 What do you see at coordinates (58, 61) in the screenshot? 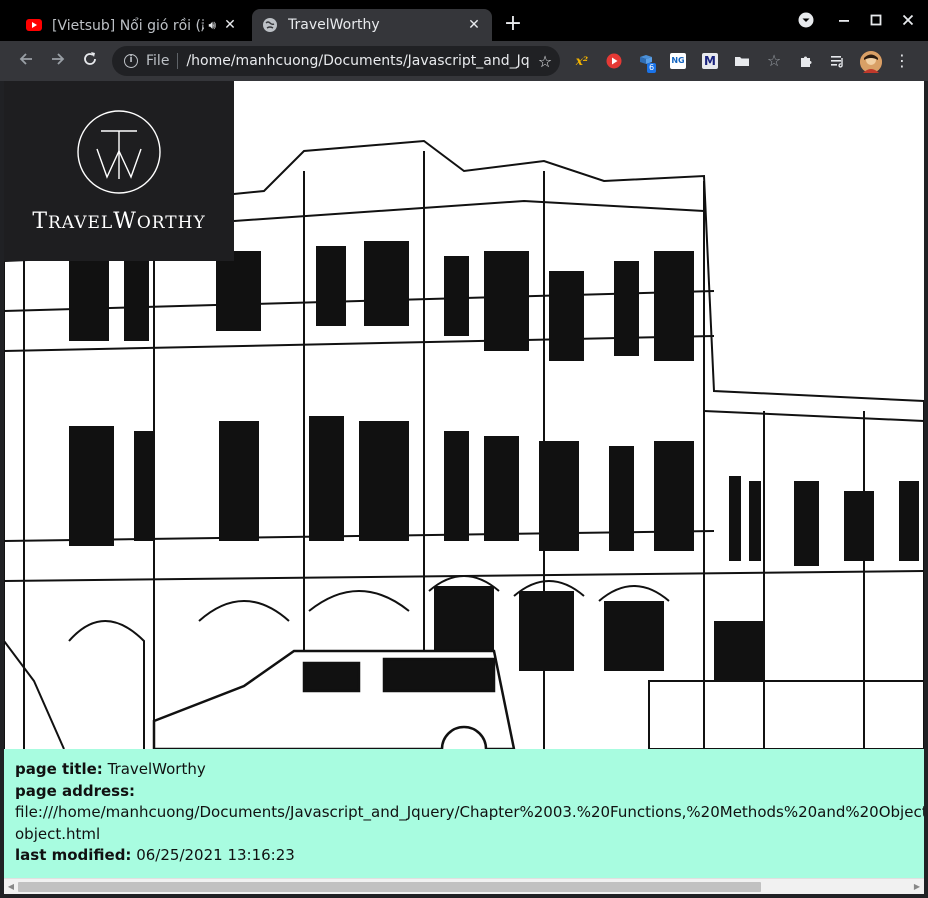
I see `forward-icon` at bounding box center [58, 61].